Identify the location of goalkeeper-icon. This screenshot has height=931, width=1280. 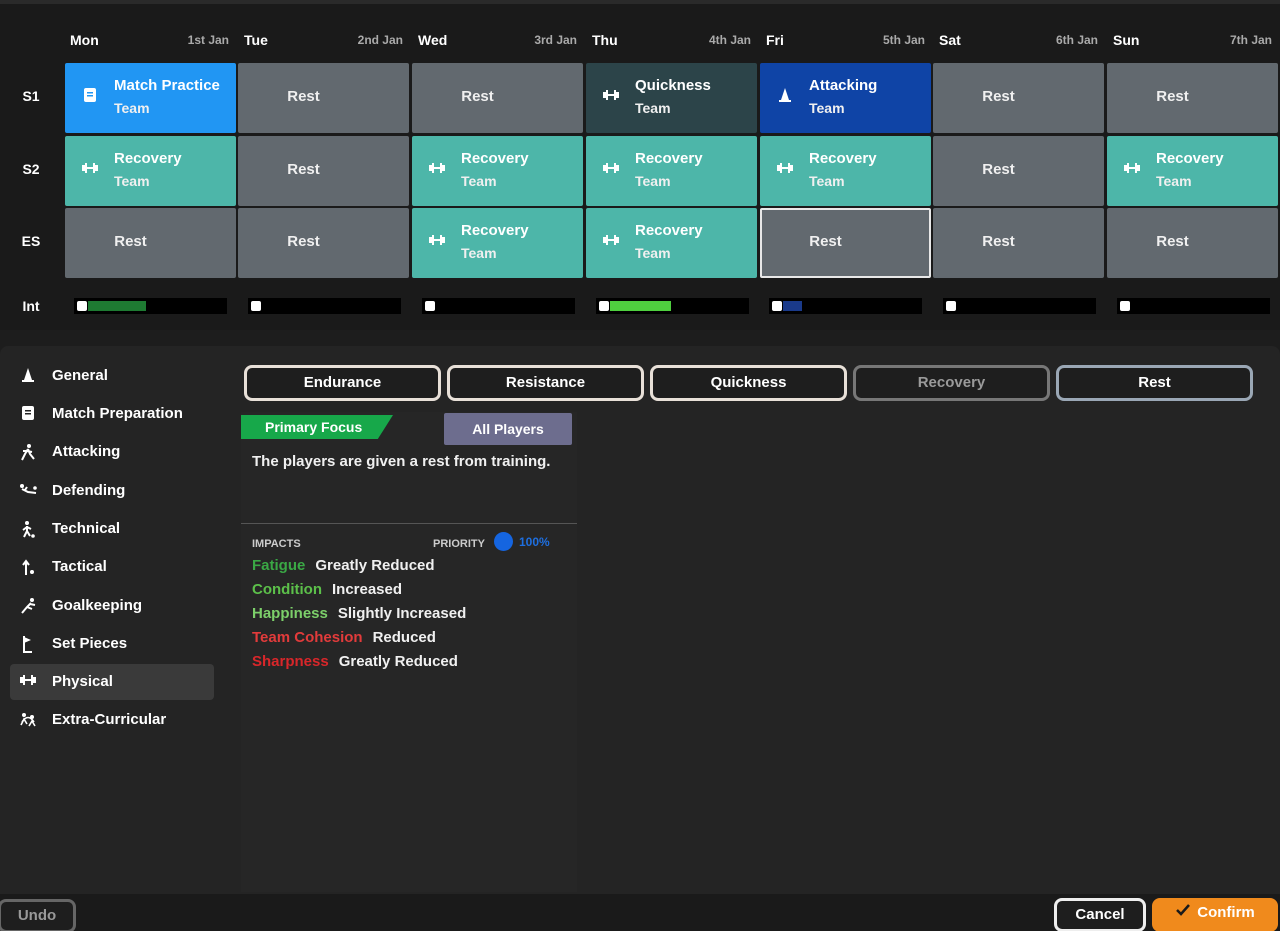
(28, 606).